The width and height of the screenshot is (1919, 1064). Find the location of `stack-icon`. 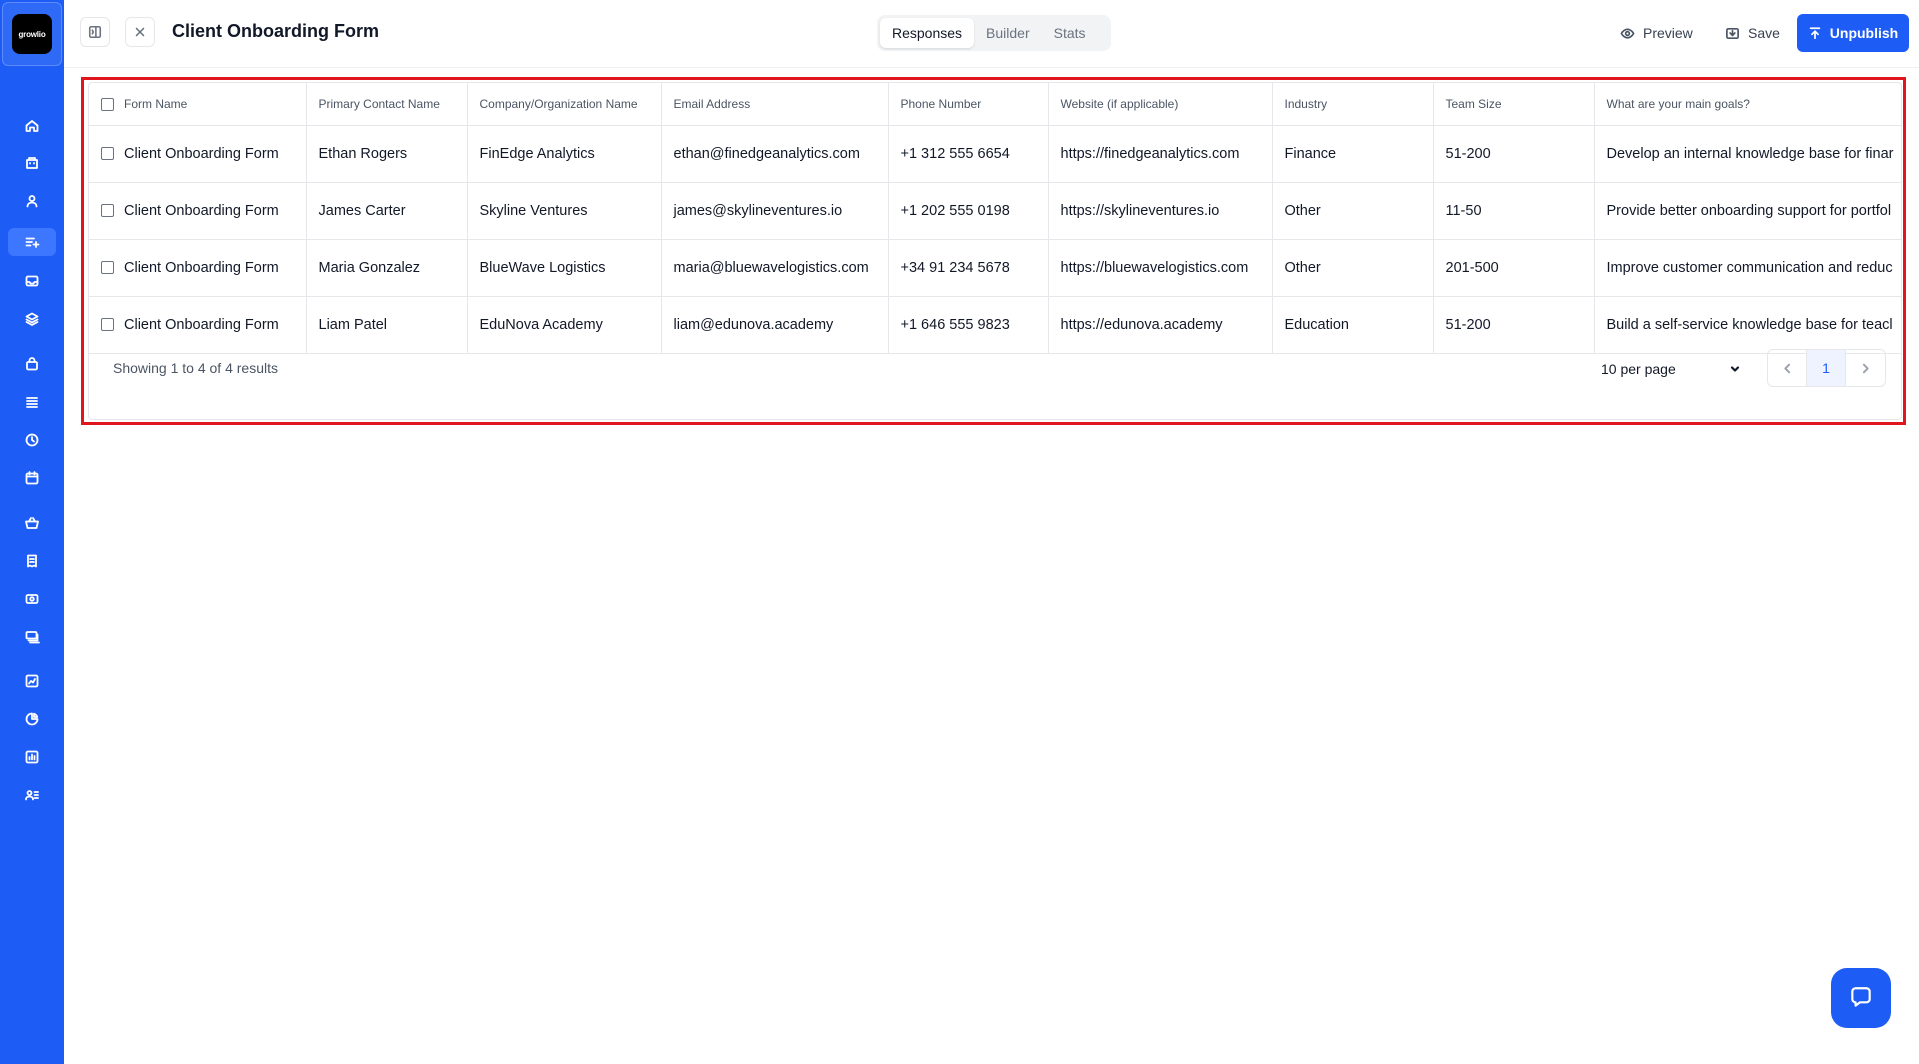

stack-icon is located at coordinates (32, 637).